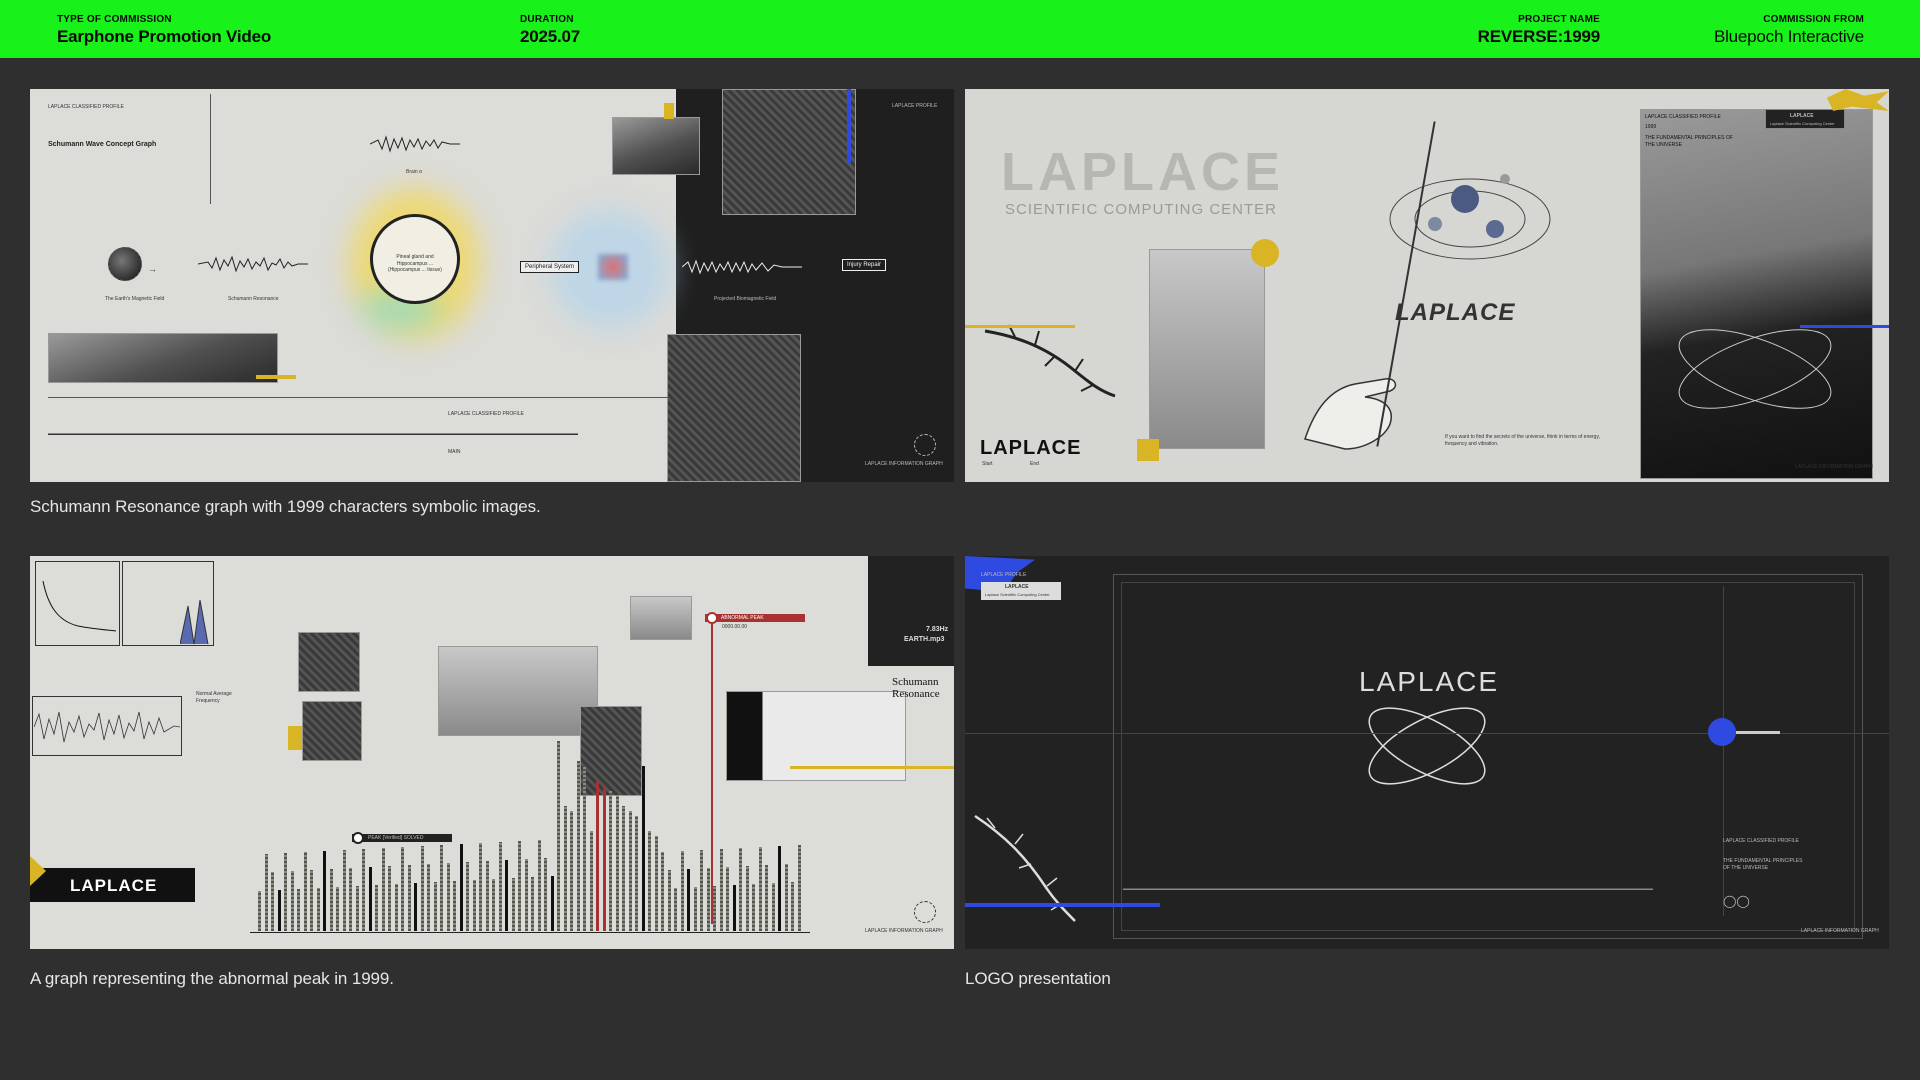 Image resolution: width=1920 pixels, height=1080 pixels. Describe the element at coordinates (454, 452) in the screenshot. I see `main-label: MAIN` at that location.